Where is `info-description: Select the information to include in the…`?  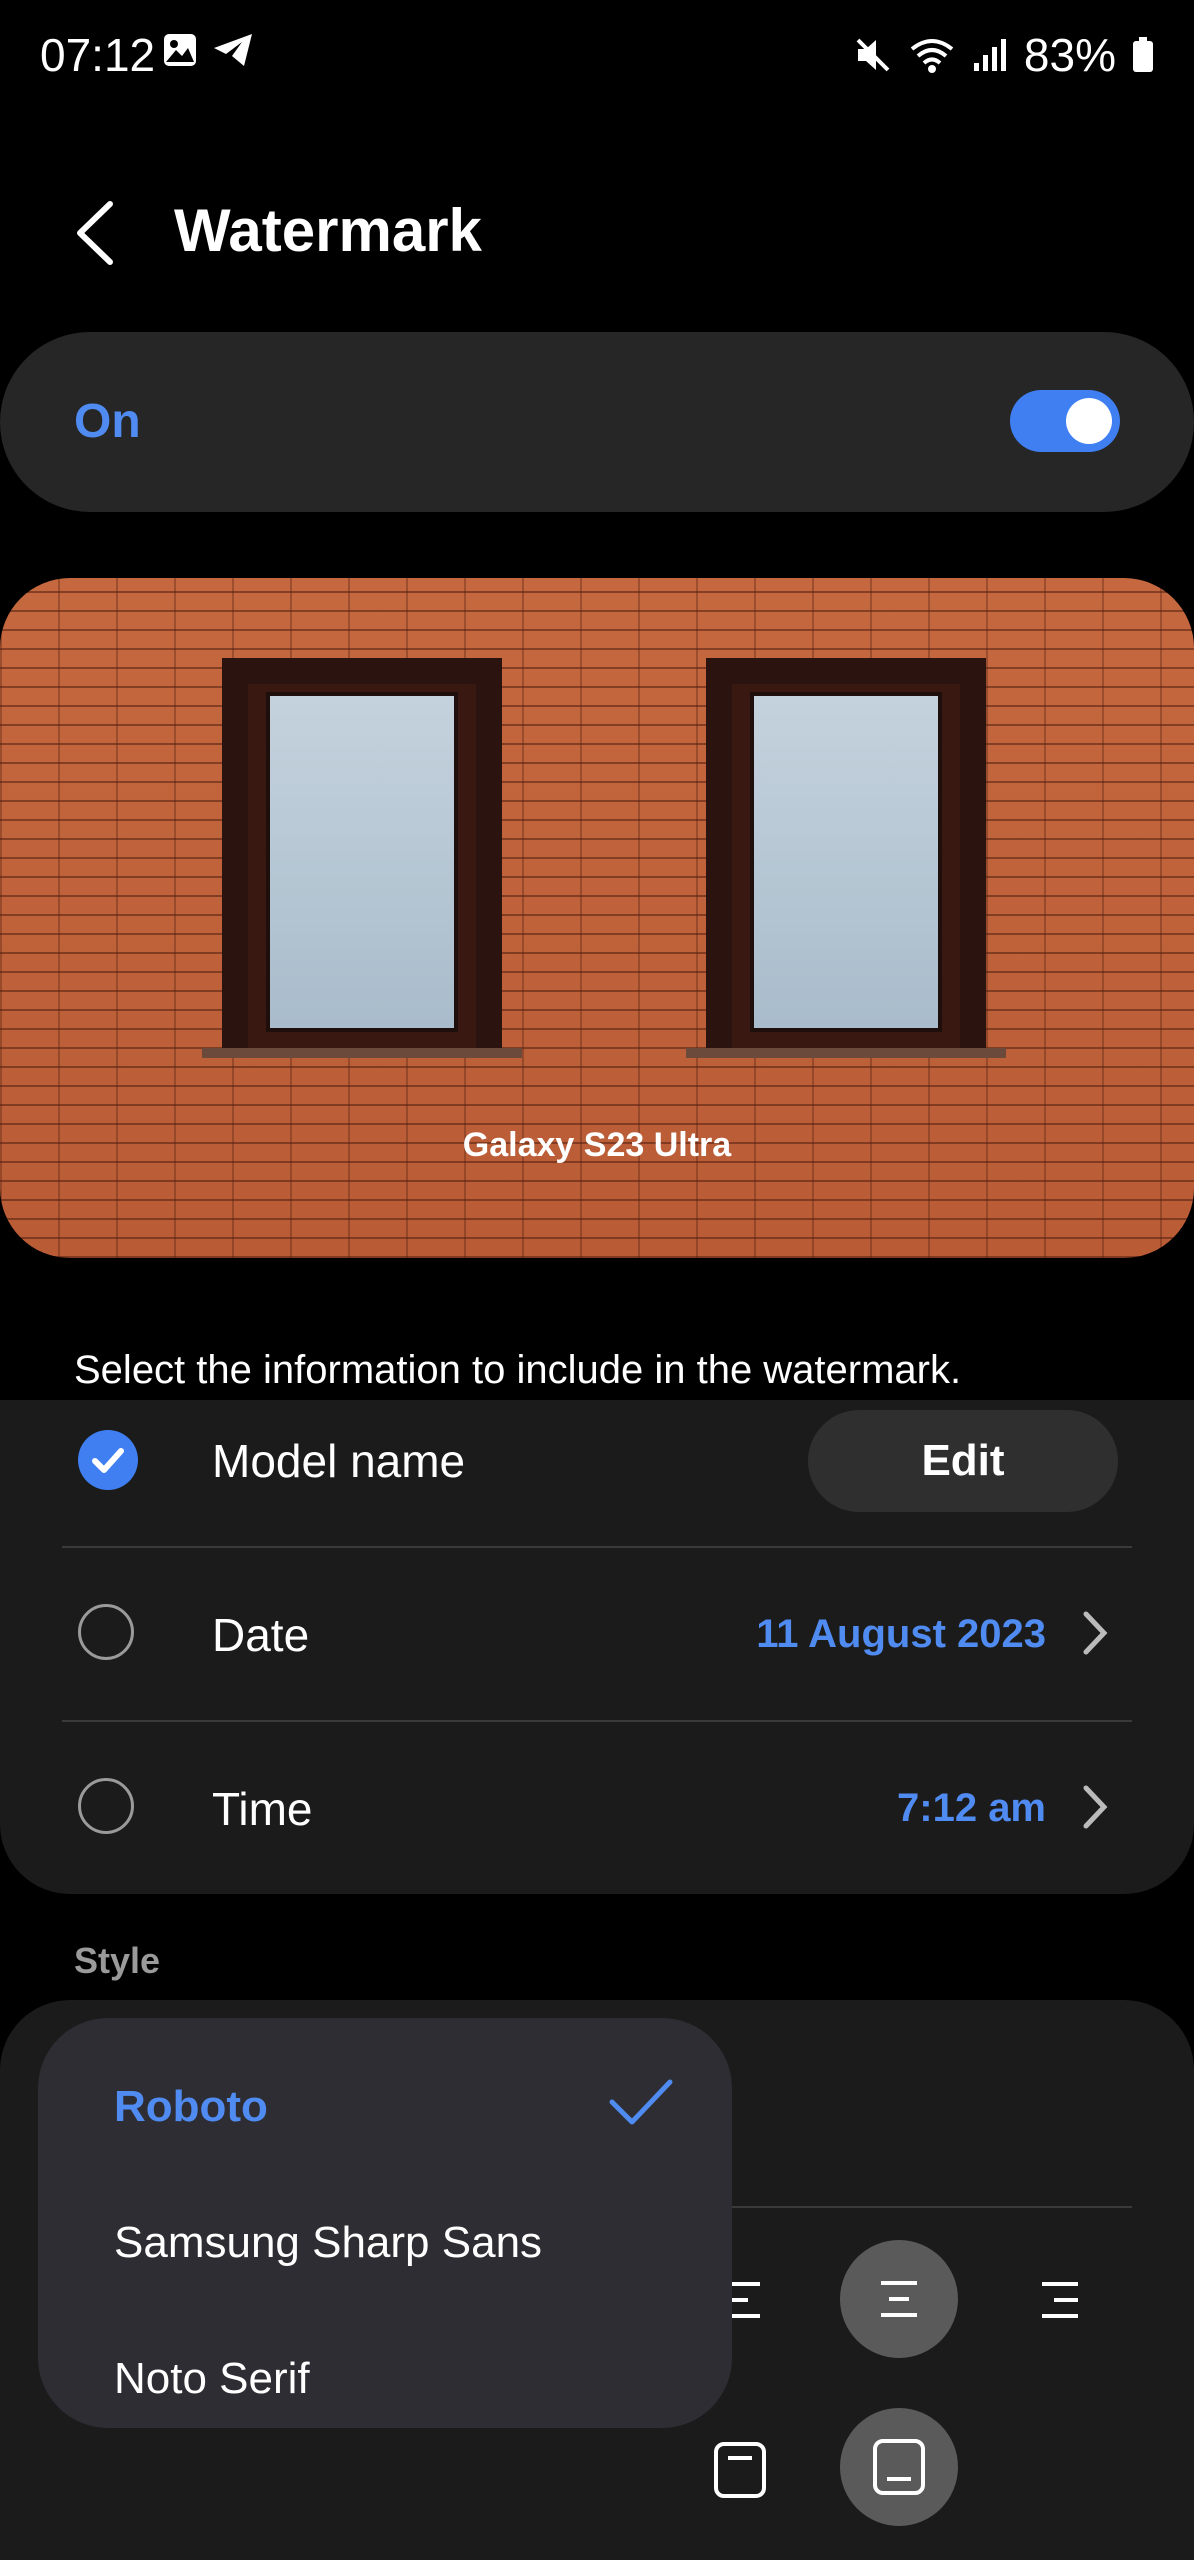 info-description: Select the information to include in the… is located at coordinates (518, 1370).